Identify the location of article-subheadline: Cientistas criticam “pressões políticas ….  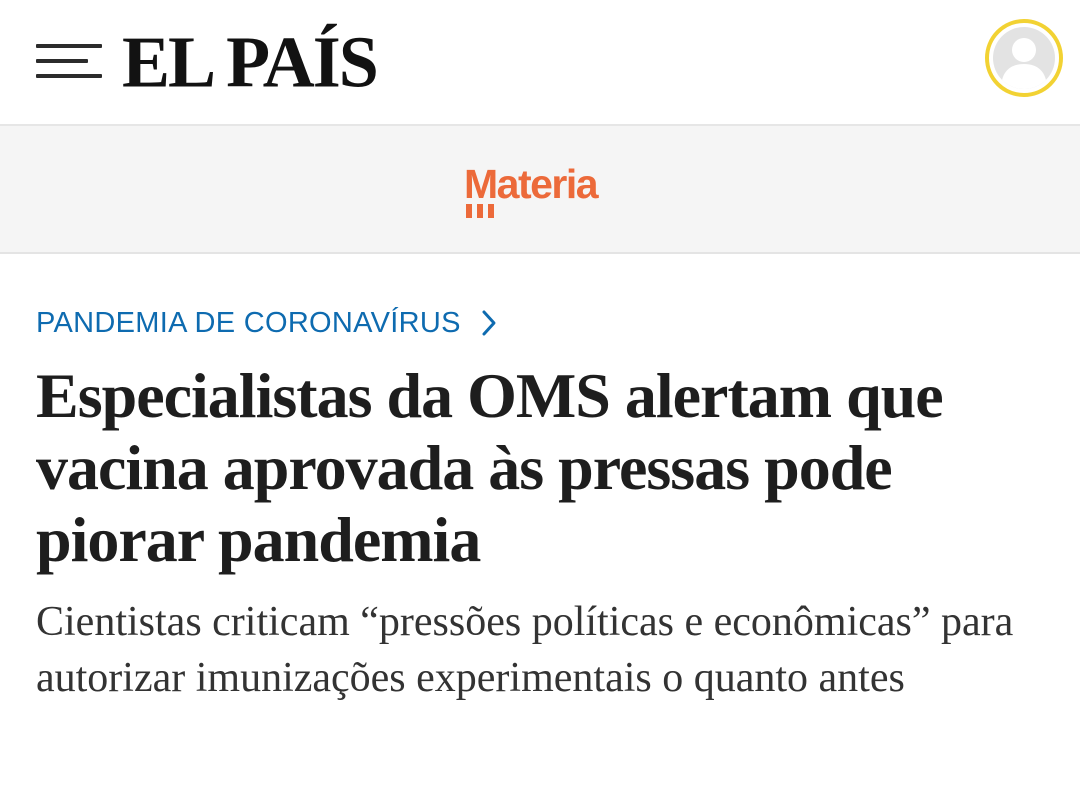
(525, 650).